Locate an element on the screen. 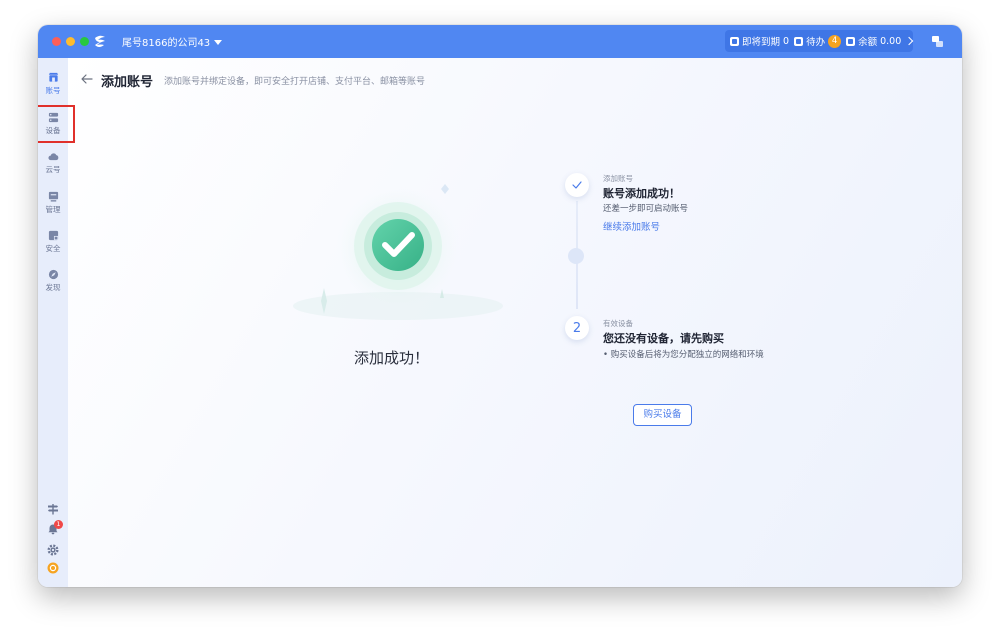 The width and height of the screenshot is (1000, 637). support-icon is located at coordinates (53, 568).